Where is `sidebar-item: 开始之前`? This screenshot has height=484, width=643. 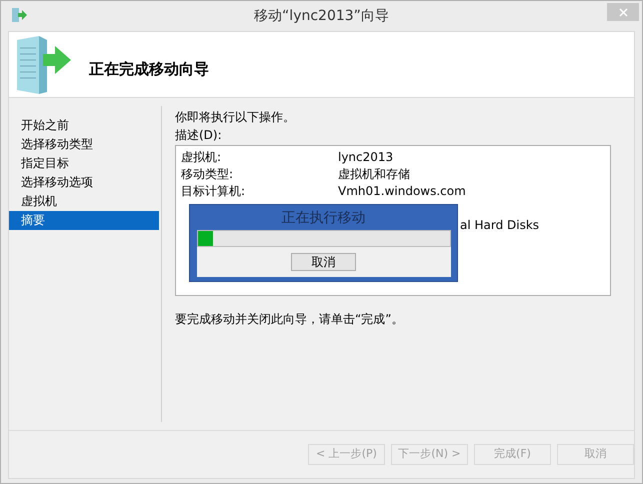 sidebar-item: 开始之前 is located at coordinates (84, 125).